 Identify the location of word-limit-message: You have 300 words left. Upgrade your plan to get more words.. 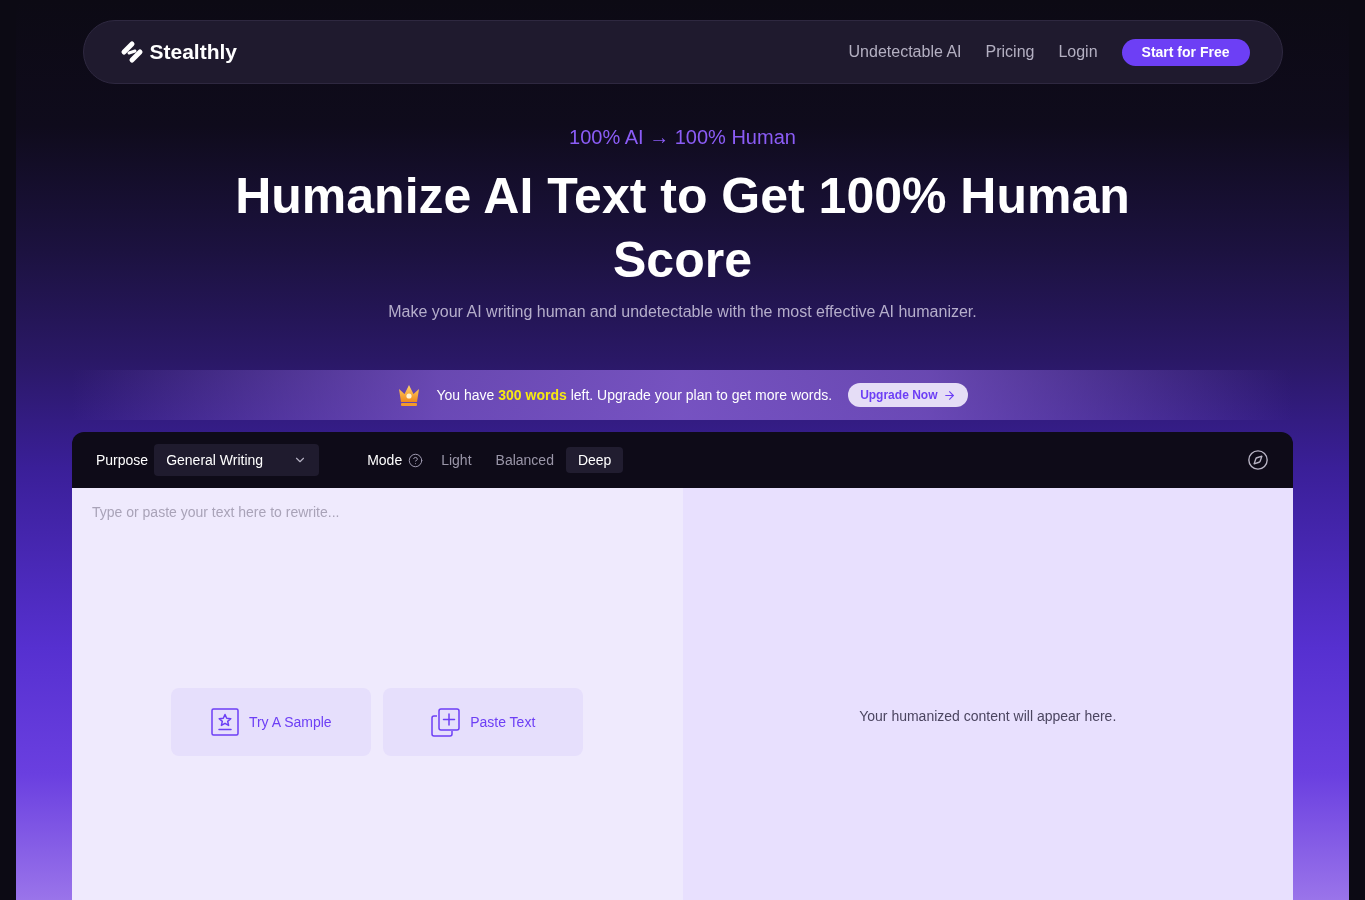
(634, 395).